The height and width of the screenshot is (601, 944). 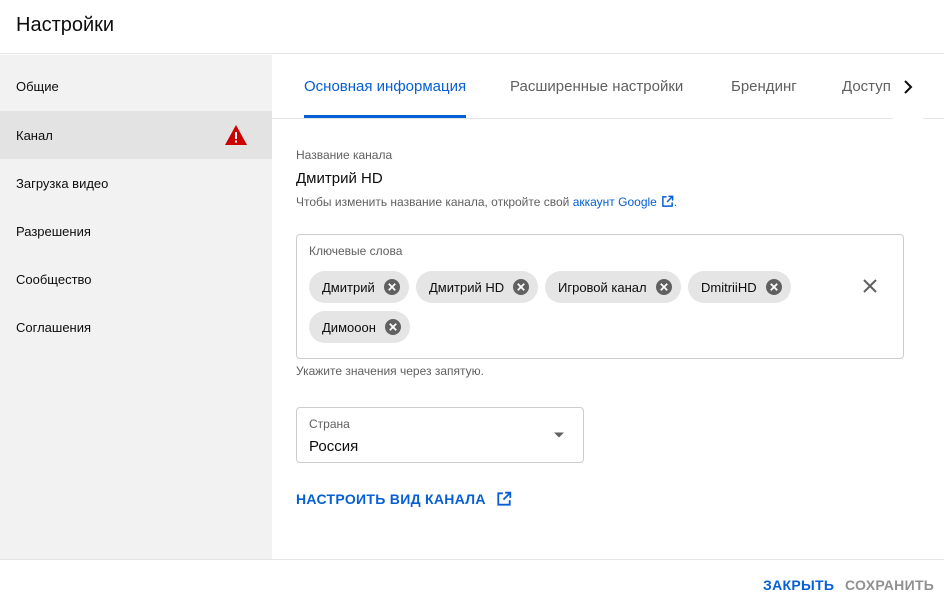 I want to click on keyword-chip-label: DmitriiHD, so click(x=729, y=287).